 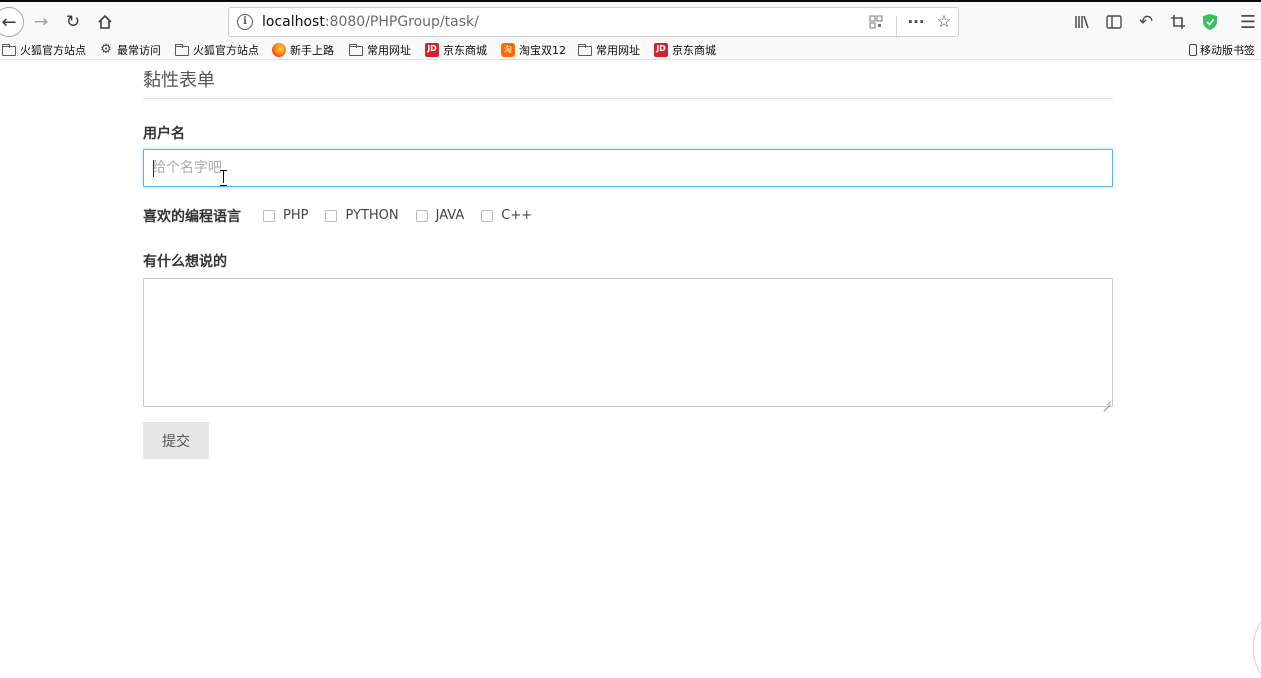 What do you see at coordinates (916, 22) in the screenshot?
I see `page-actions-icon: ···` at bounding box center [916, 22].